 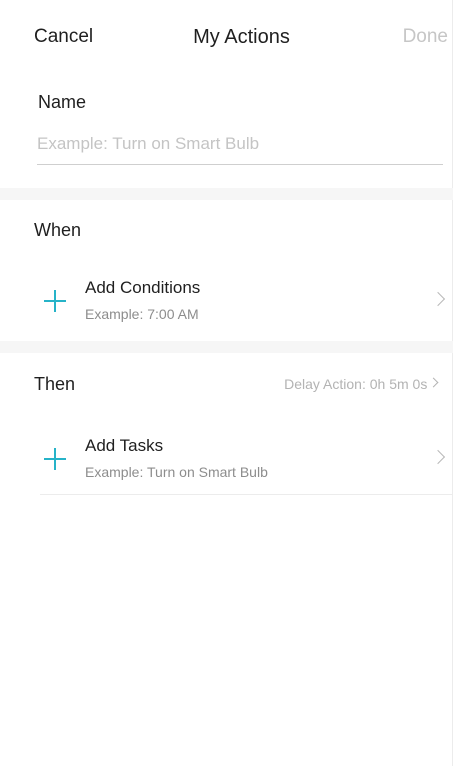 What do you see at coordinates (240, 146) in the screenshot?
I see `name-input` at bounding box center [240, 146].